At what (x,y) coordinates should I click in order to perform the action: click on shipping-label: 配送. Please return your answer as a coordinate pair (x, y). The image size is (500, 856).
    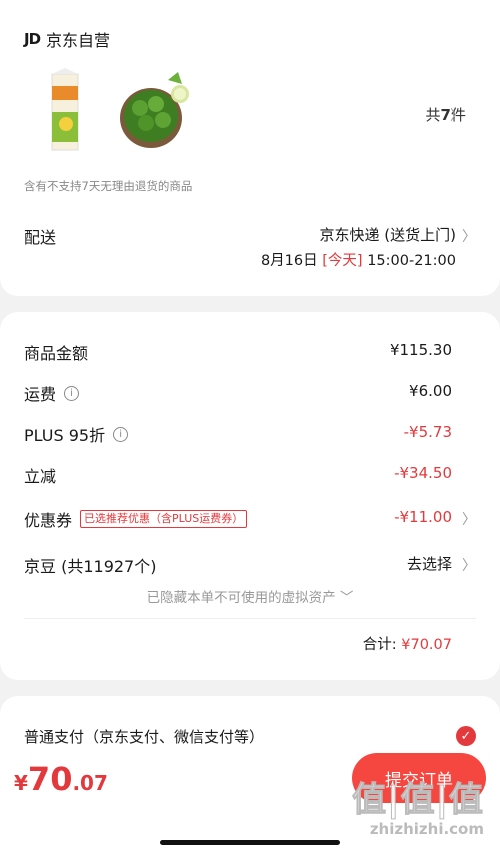
    Looking at the image, I should click on (40, 237).